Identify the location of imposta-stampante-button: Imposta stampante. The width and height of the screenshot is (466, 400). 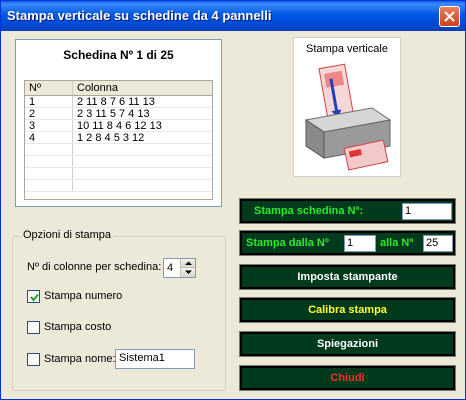
(347, 277).